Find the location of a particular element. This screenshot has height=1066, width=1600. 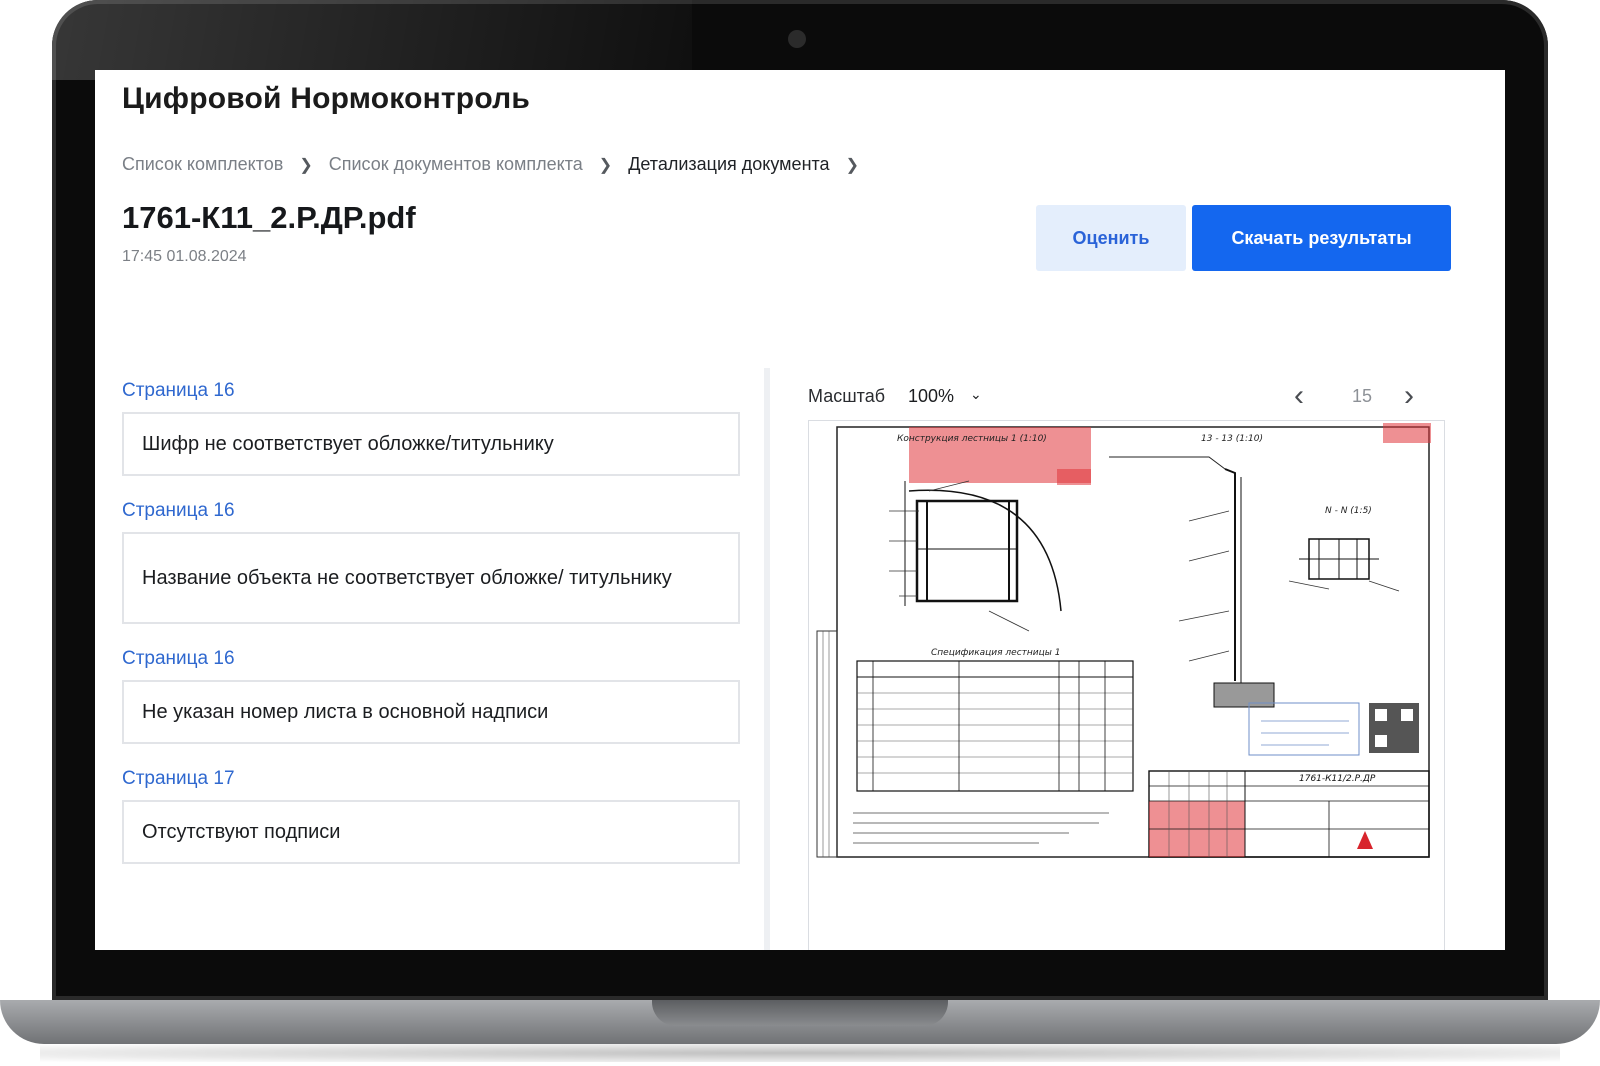

viewer-toolbar: Масштаб 100% ⌄ ‹ 15 › is located at coordinates (1133, 397).